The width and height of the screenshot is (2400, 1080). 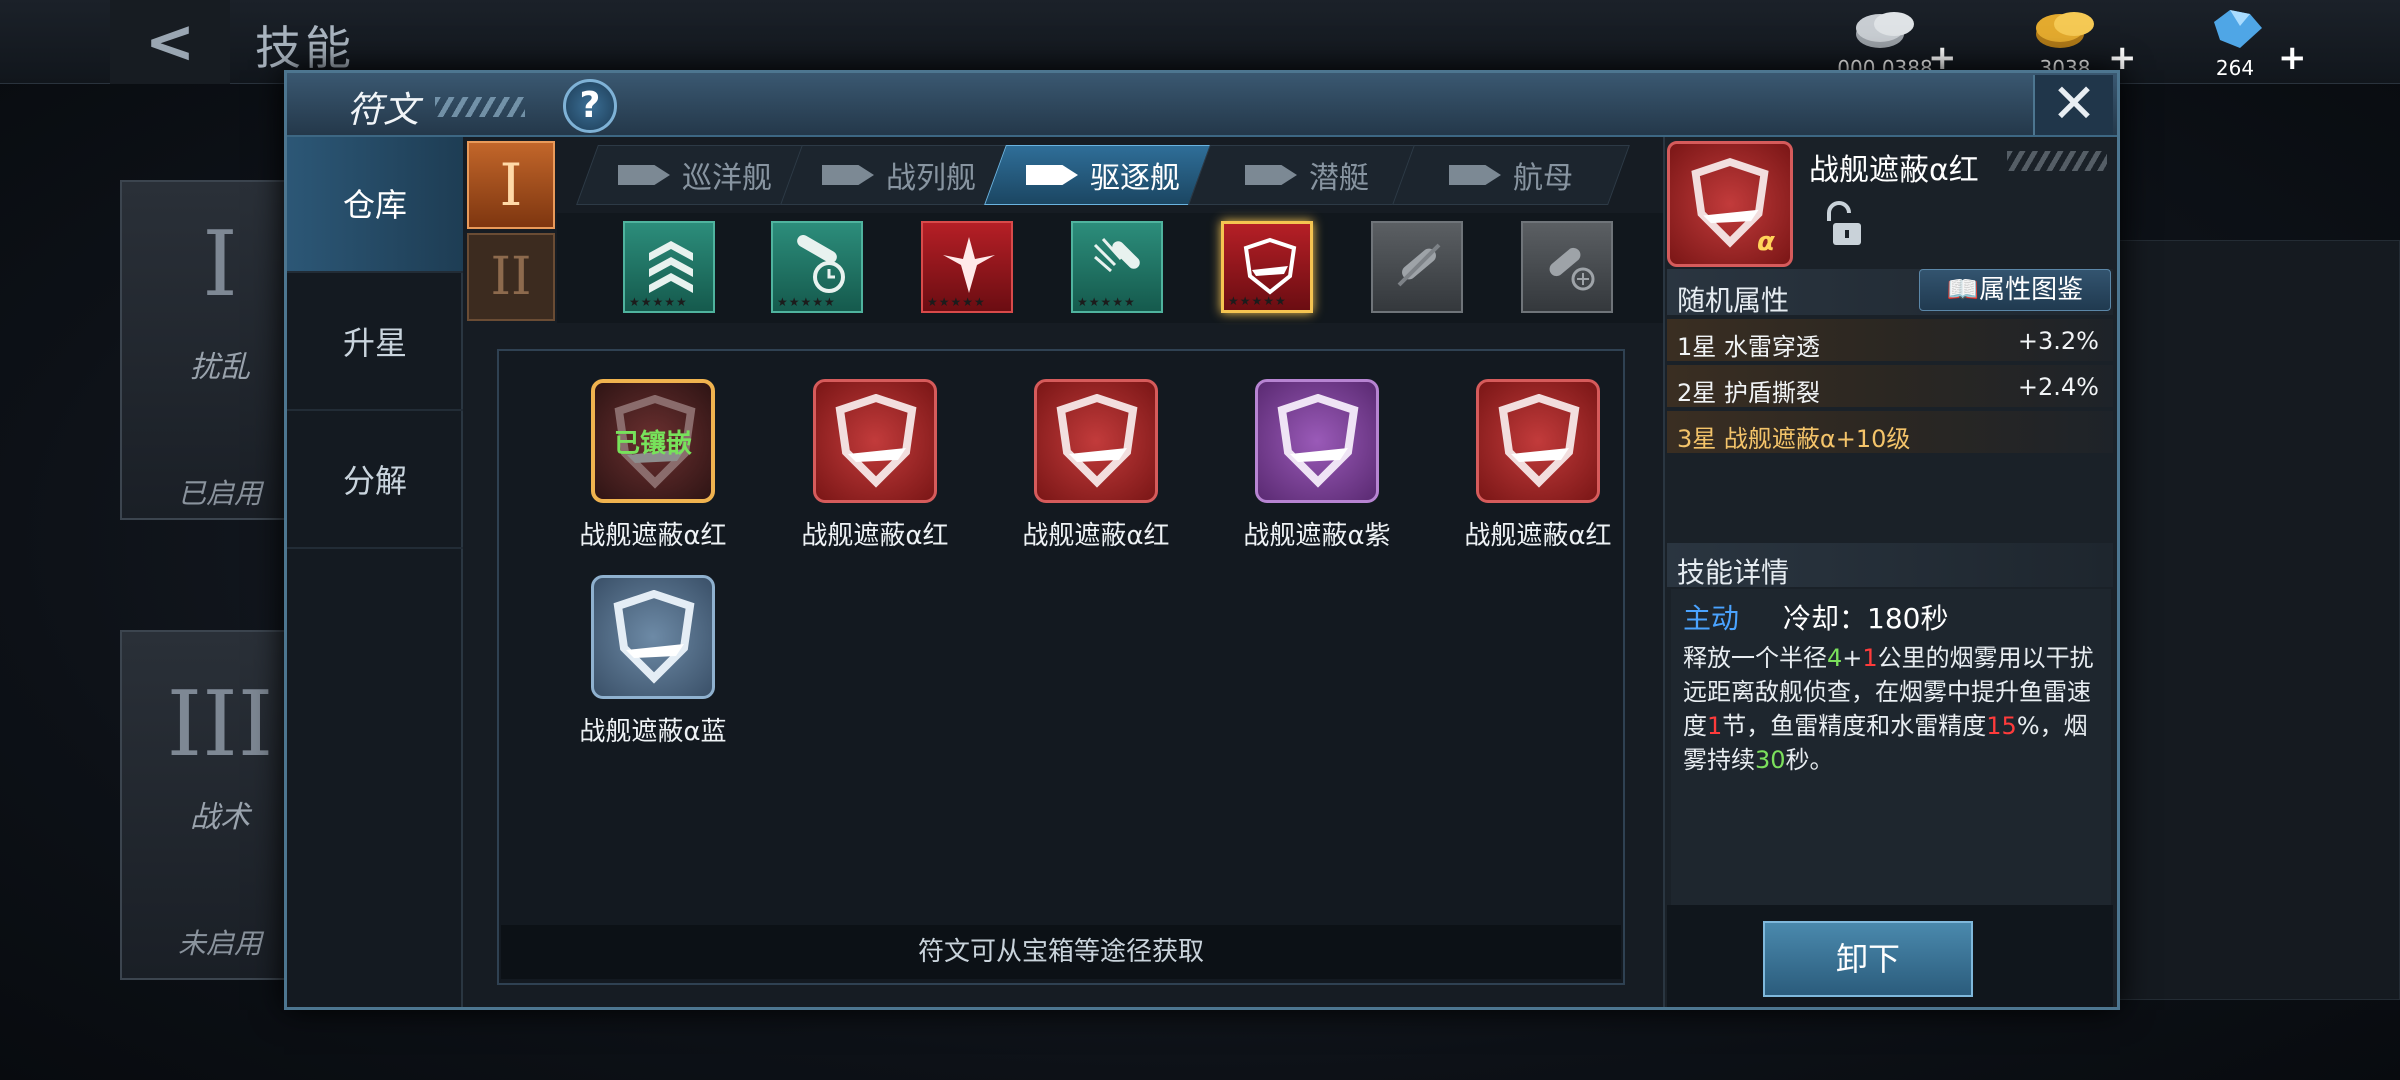 I want to click on destroyer-icon, so click(x=1052, y=175).